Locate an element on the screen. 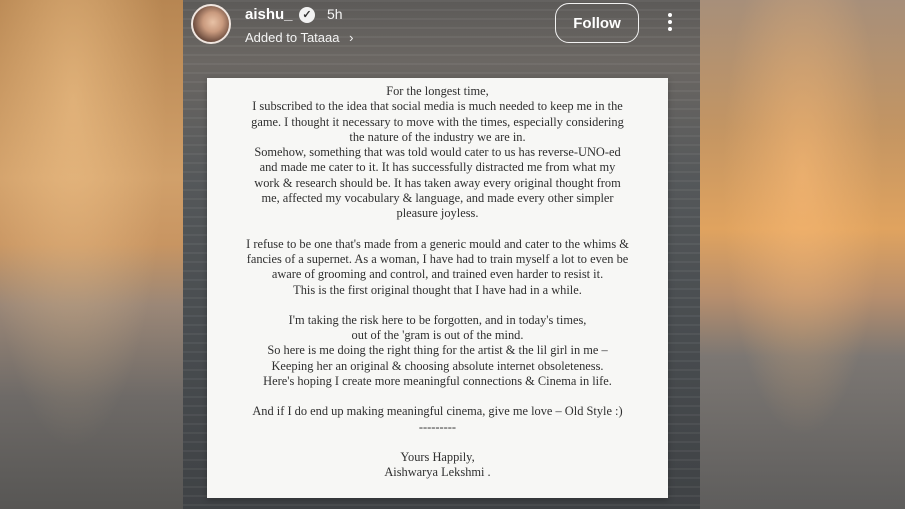 The height and width of the screenshot is (509, 905). chevron-right-icon: › is located at coordinates (351, 37).